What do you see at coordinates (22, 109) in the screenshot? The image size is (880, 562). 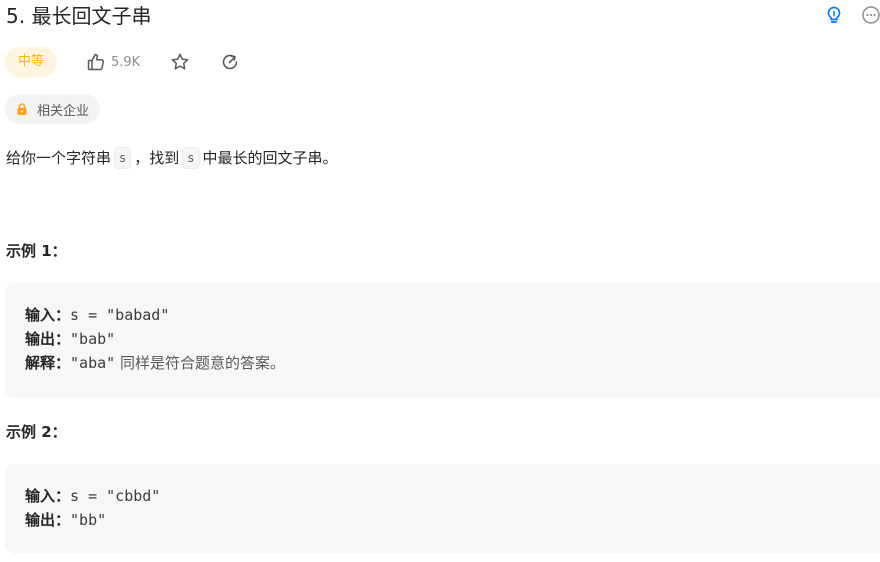 I see `lock-icon` at bounding box center [22, 109].